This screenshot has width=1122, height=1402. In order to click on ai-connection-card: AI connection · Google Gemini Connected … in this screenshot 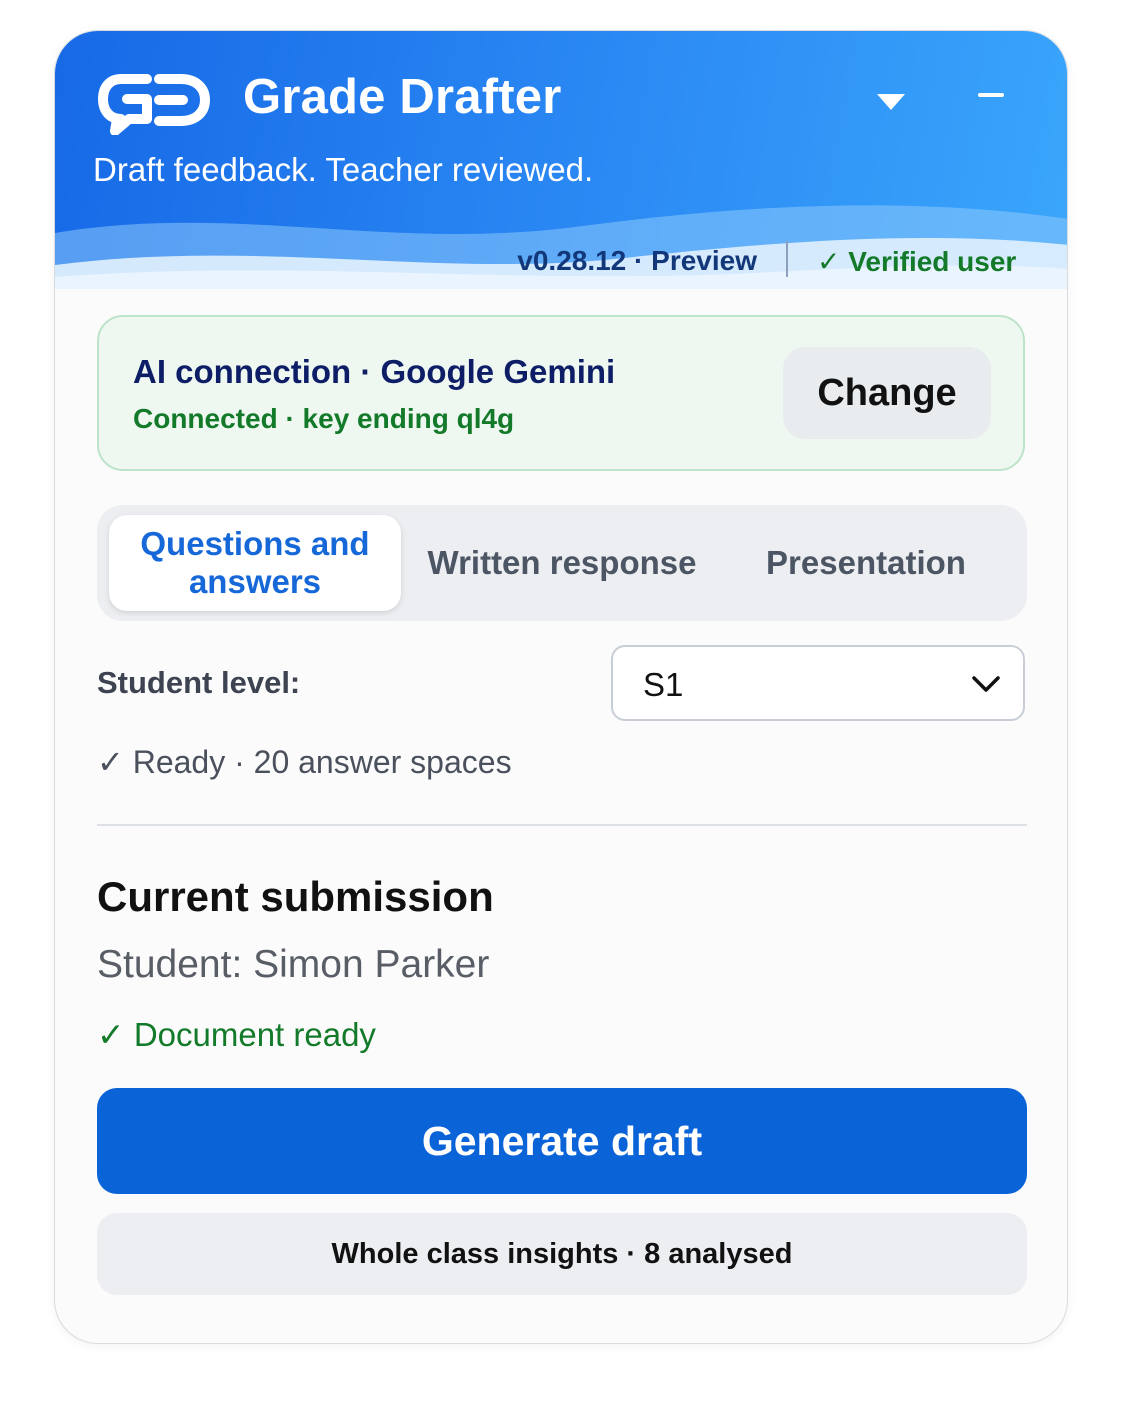, I will do `click(561, 393)`.